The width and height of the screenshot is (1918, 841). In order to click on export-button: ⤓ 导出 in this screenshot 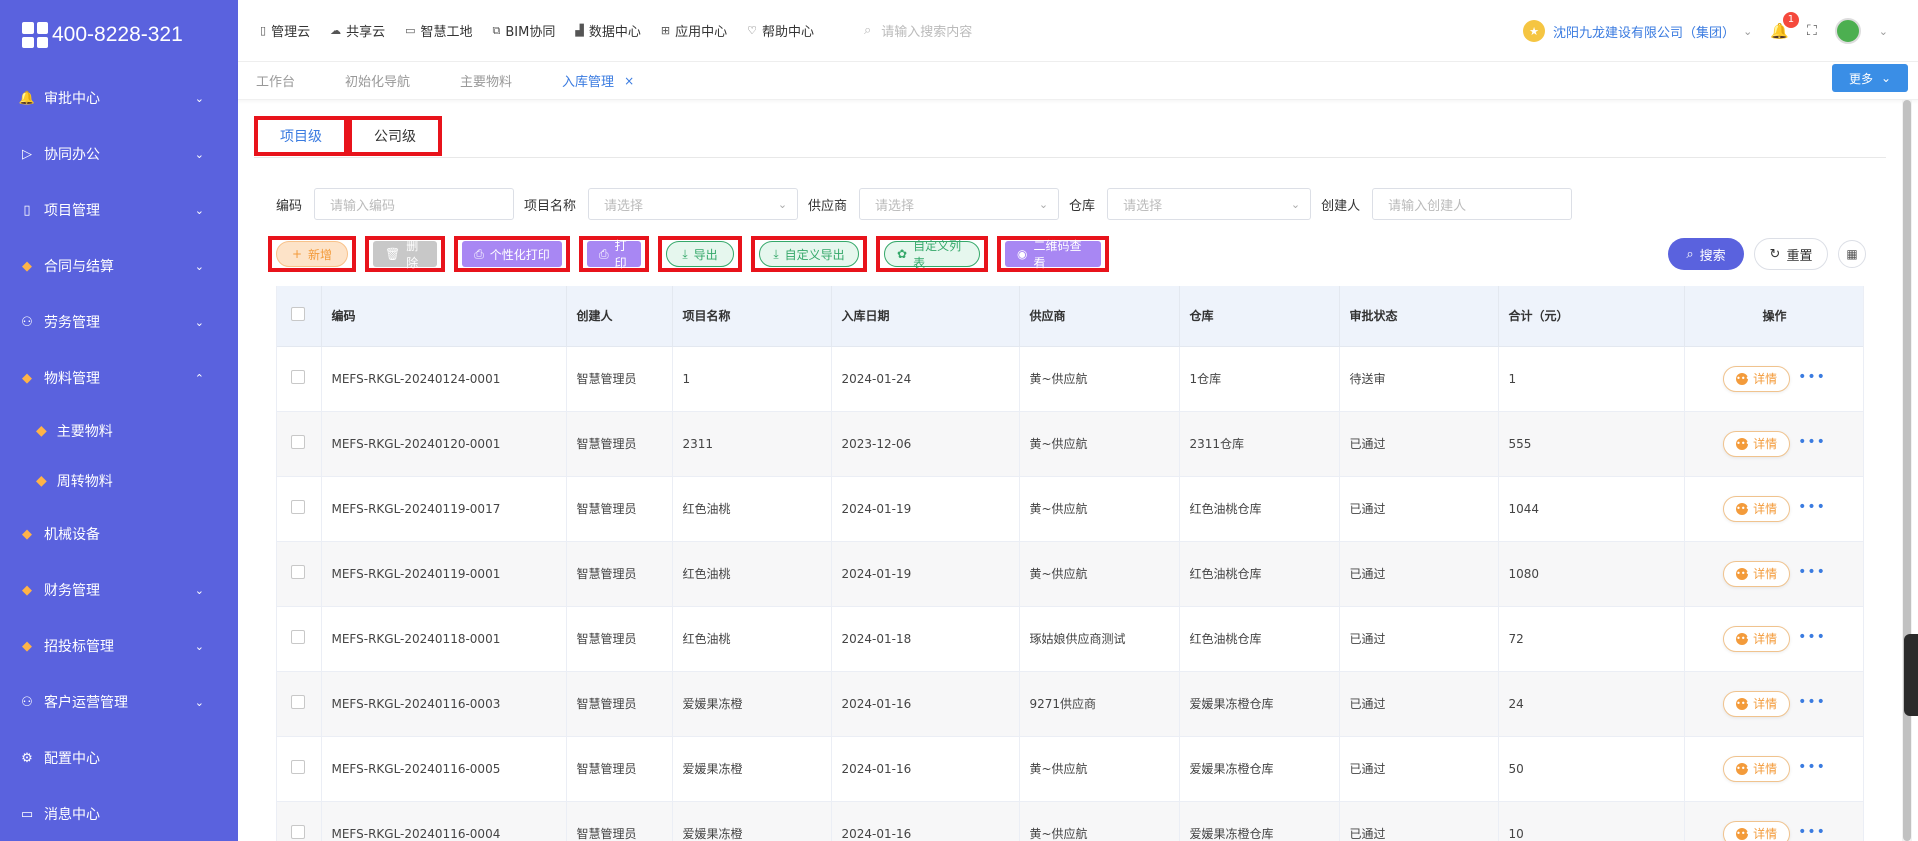, I will do `click(700, 254)`.